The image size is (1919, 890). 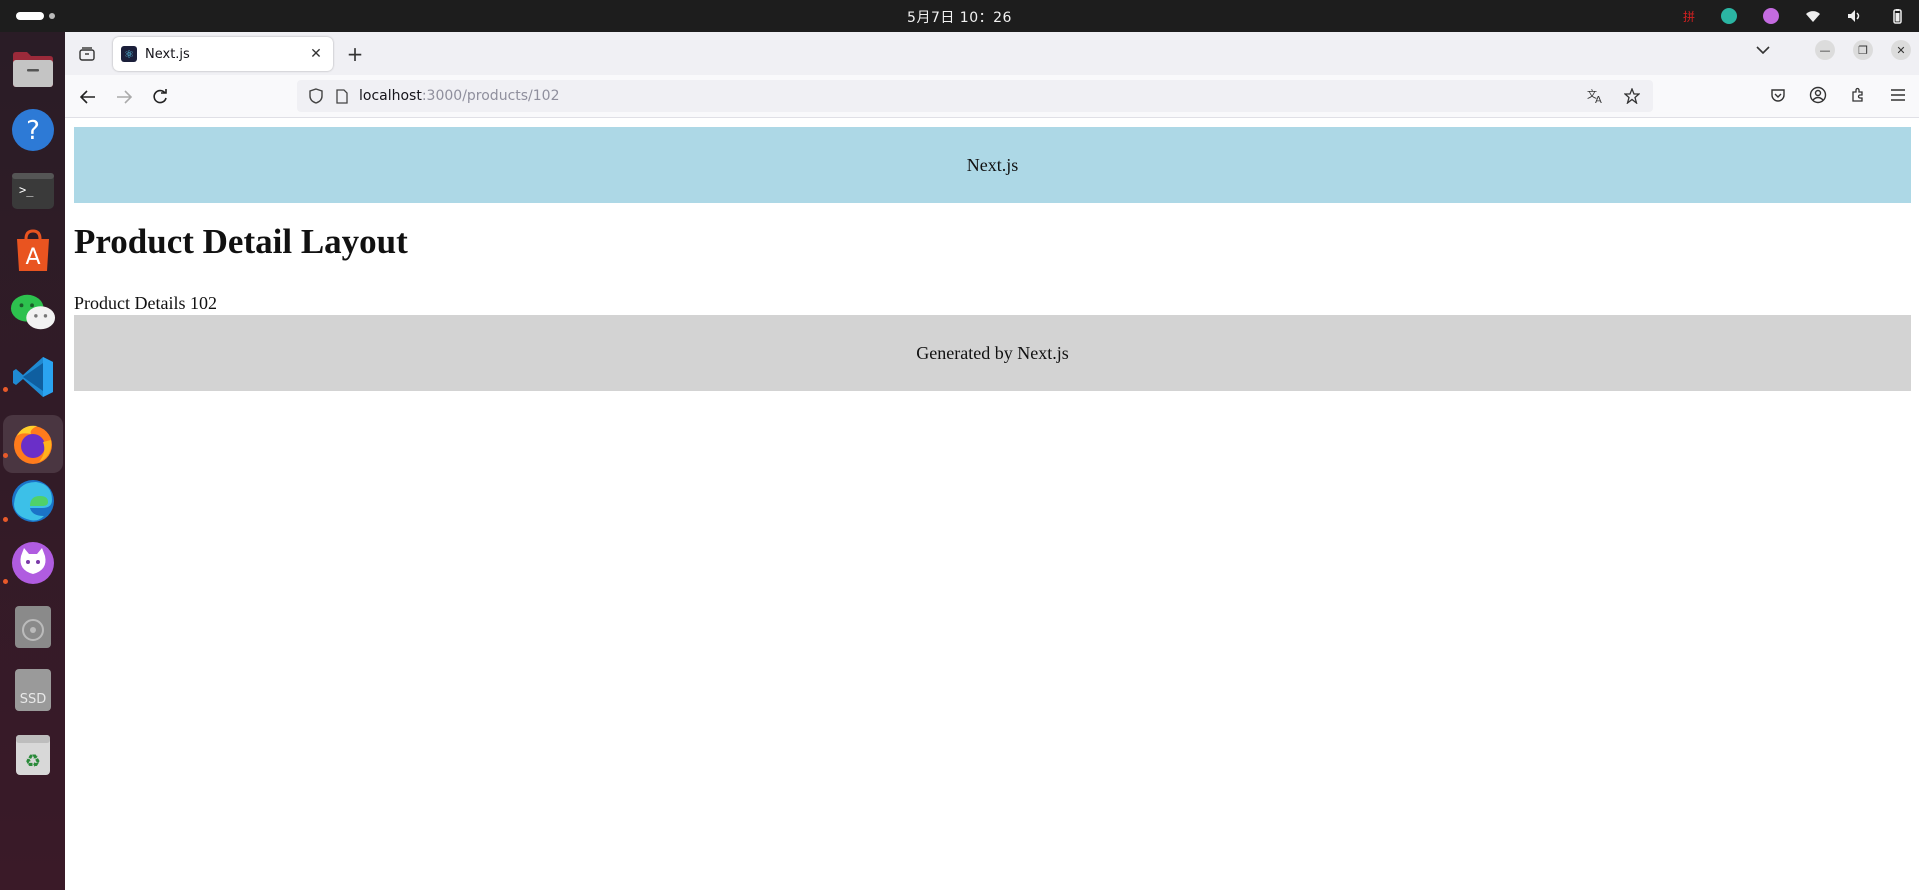 I want to click on back-button, so click(x=88, y=97).